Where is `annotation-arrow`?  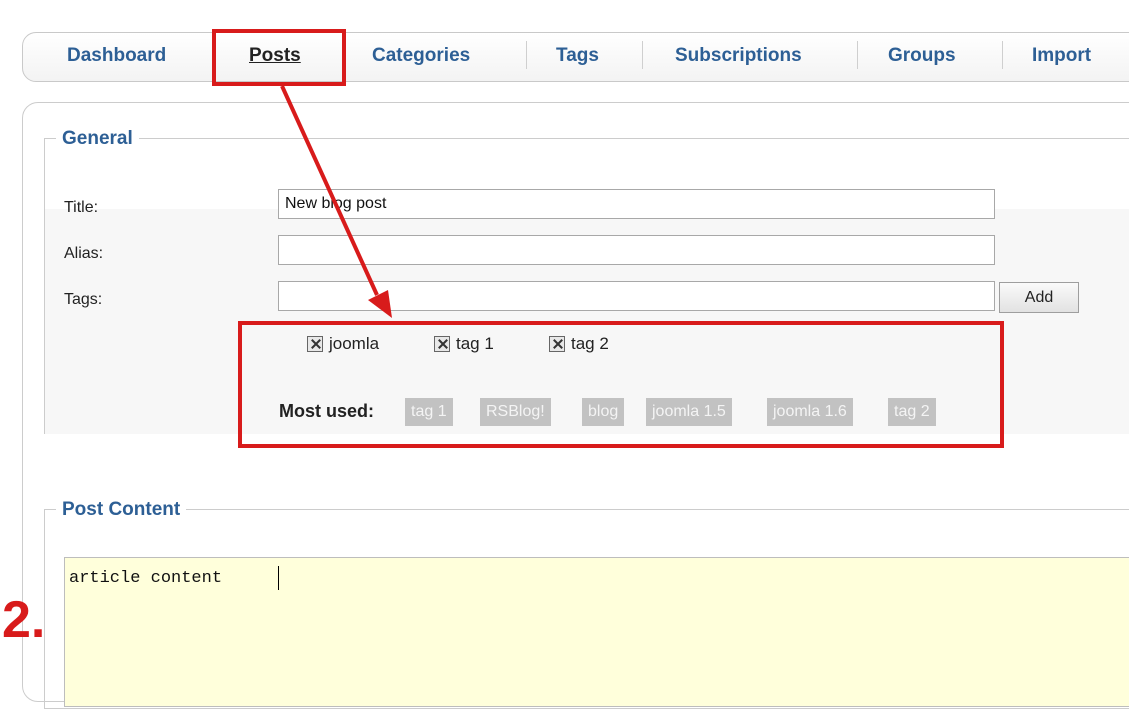
annotation-arrow is located at coordinates (336, 201).